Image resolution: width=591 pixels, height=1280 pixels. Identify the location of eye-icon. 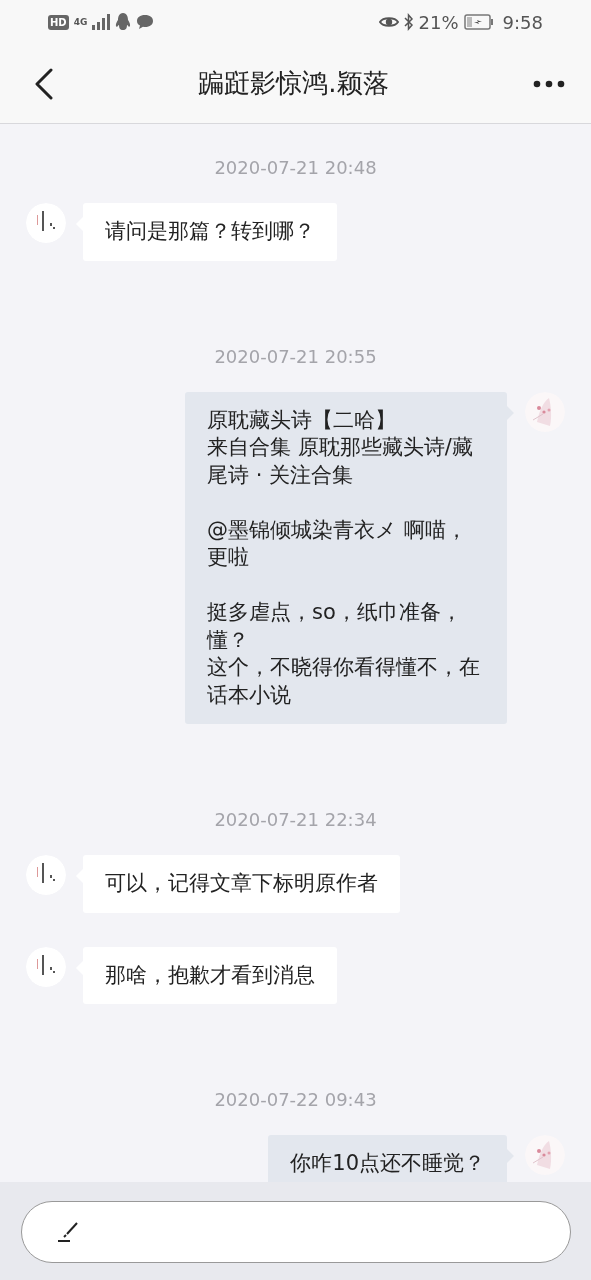
(388, 22).